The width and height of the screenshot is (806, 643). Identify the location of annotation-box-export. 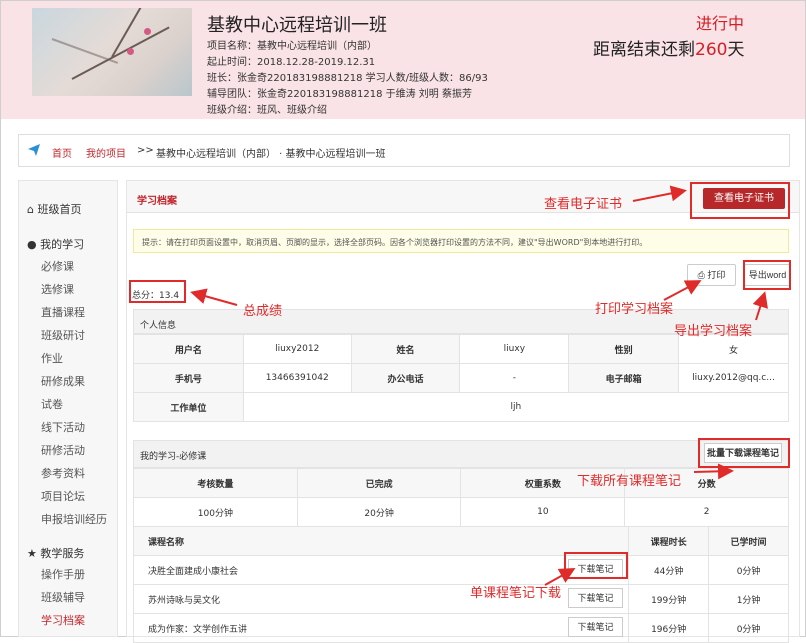
(767, 275).